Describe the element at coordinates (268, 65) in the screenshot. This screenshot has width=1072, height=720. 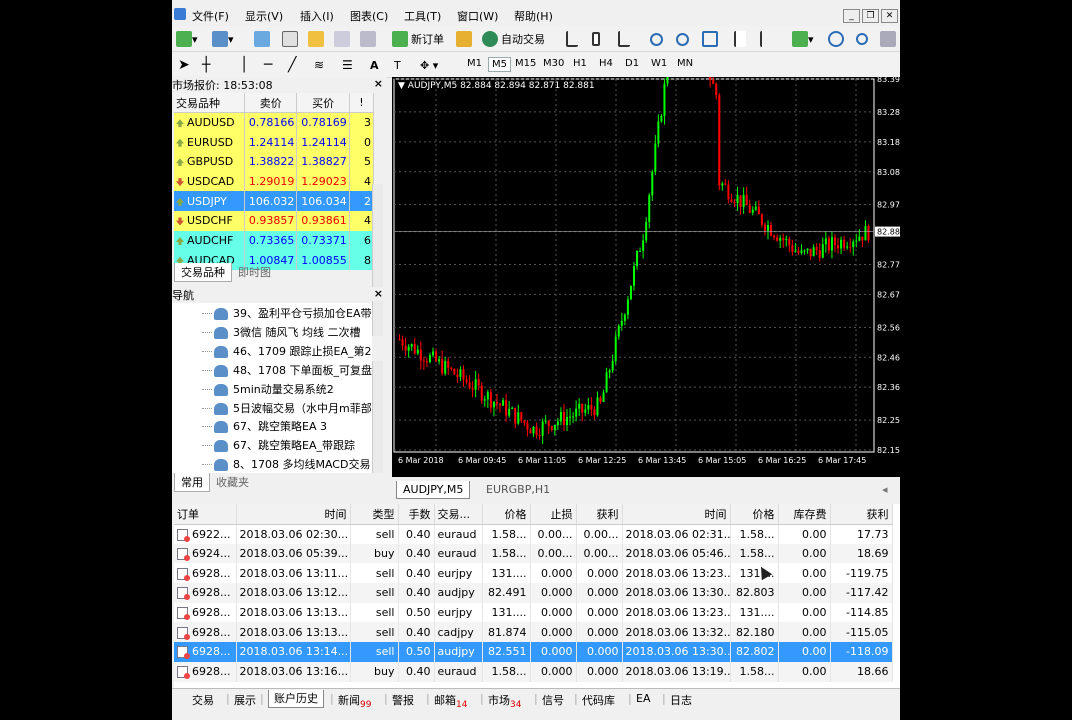
I see `horizontal-line-icon: ─` at that location.